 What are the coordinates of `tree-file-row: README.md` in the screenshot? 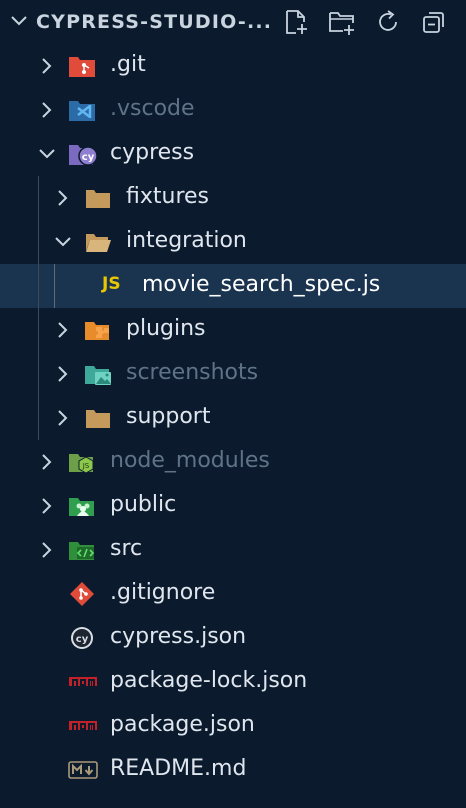 It's located at (233, 770).